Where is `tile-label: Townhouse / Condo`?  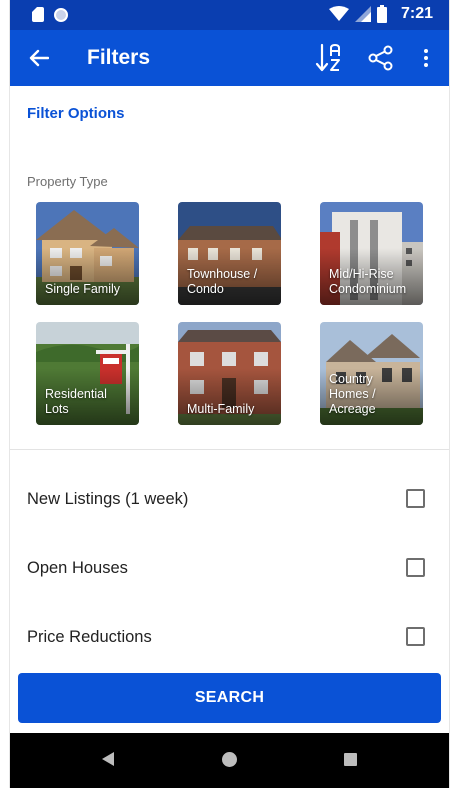 tile-label: Townhouse / Condo is located at coordinates (222, 281).